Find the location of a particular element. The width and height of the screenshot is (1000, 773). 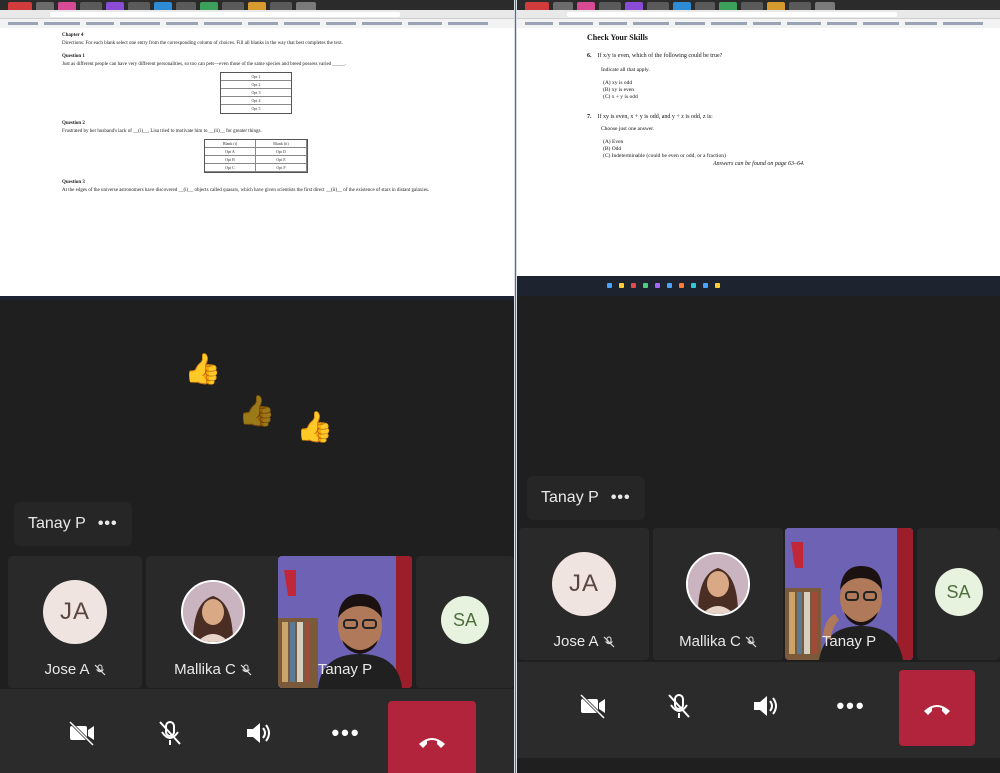

option-cell: Opt E is located at coordinates (281, 160).